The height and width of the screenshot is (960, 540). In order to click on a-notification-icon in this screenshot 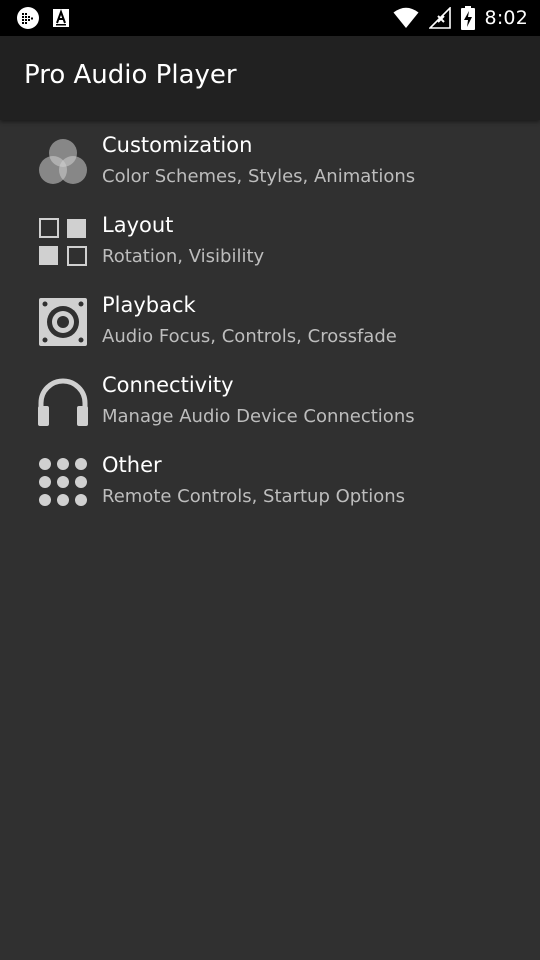, I will do `click(61, 18)`.